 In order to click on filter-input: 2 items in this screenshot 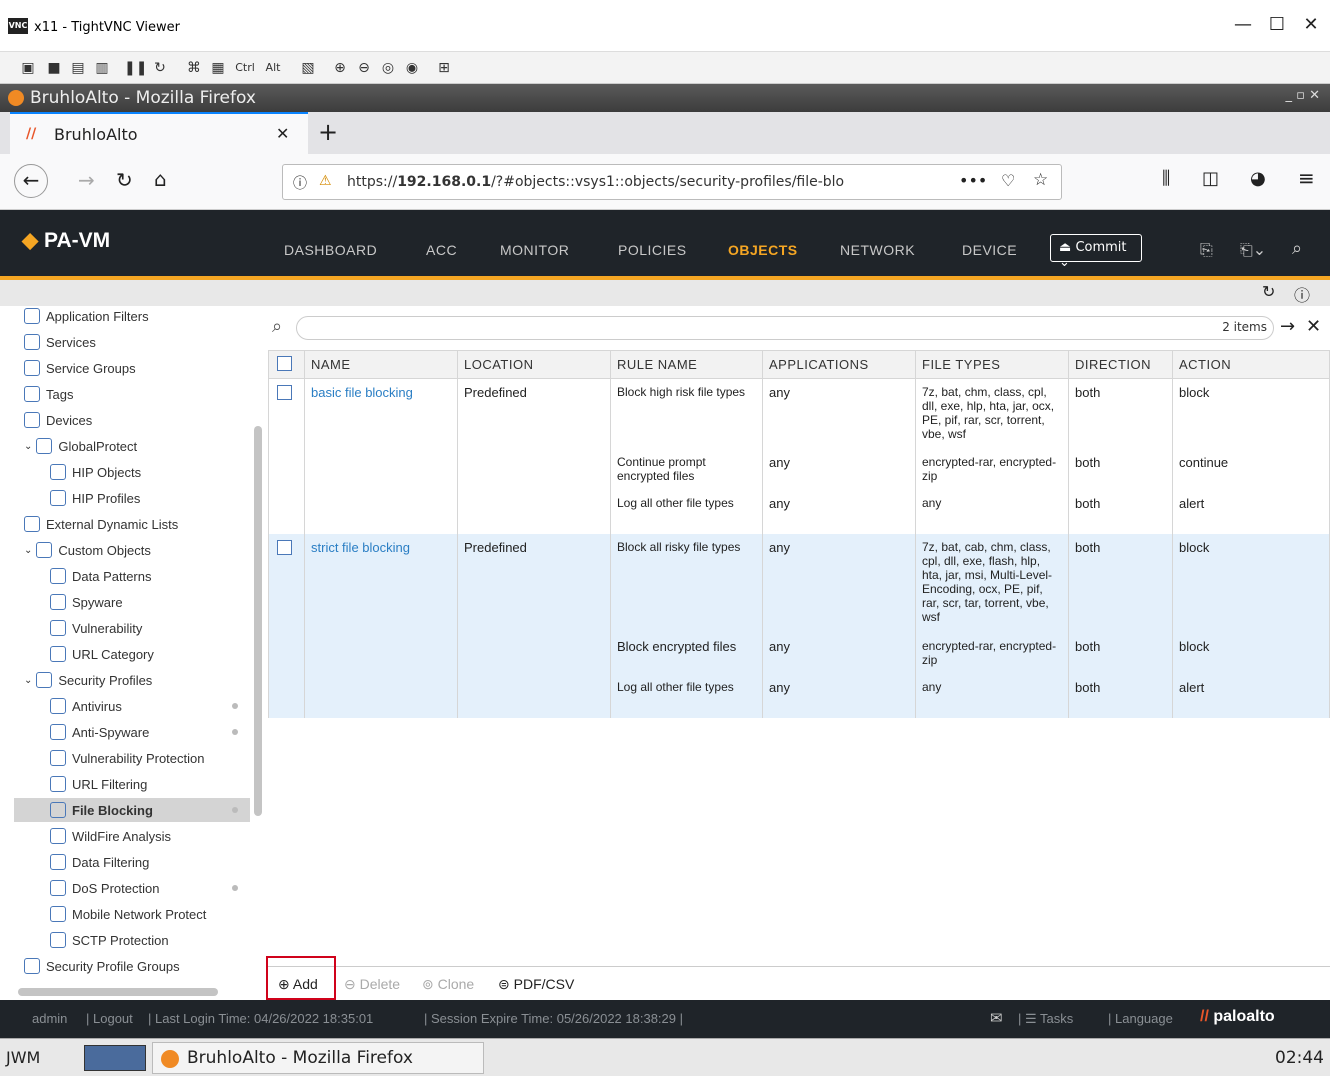, I will do `click(785, 328)`.